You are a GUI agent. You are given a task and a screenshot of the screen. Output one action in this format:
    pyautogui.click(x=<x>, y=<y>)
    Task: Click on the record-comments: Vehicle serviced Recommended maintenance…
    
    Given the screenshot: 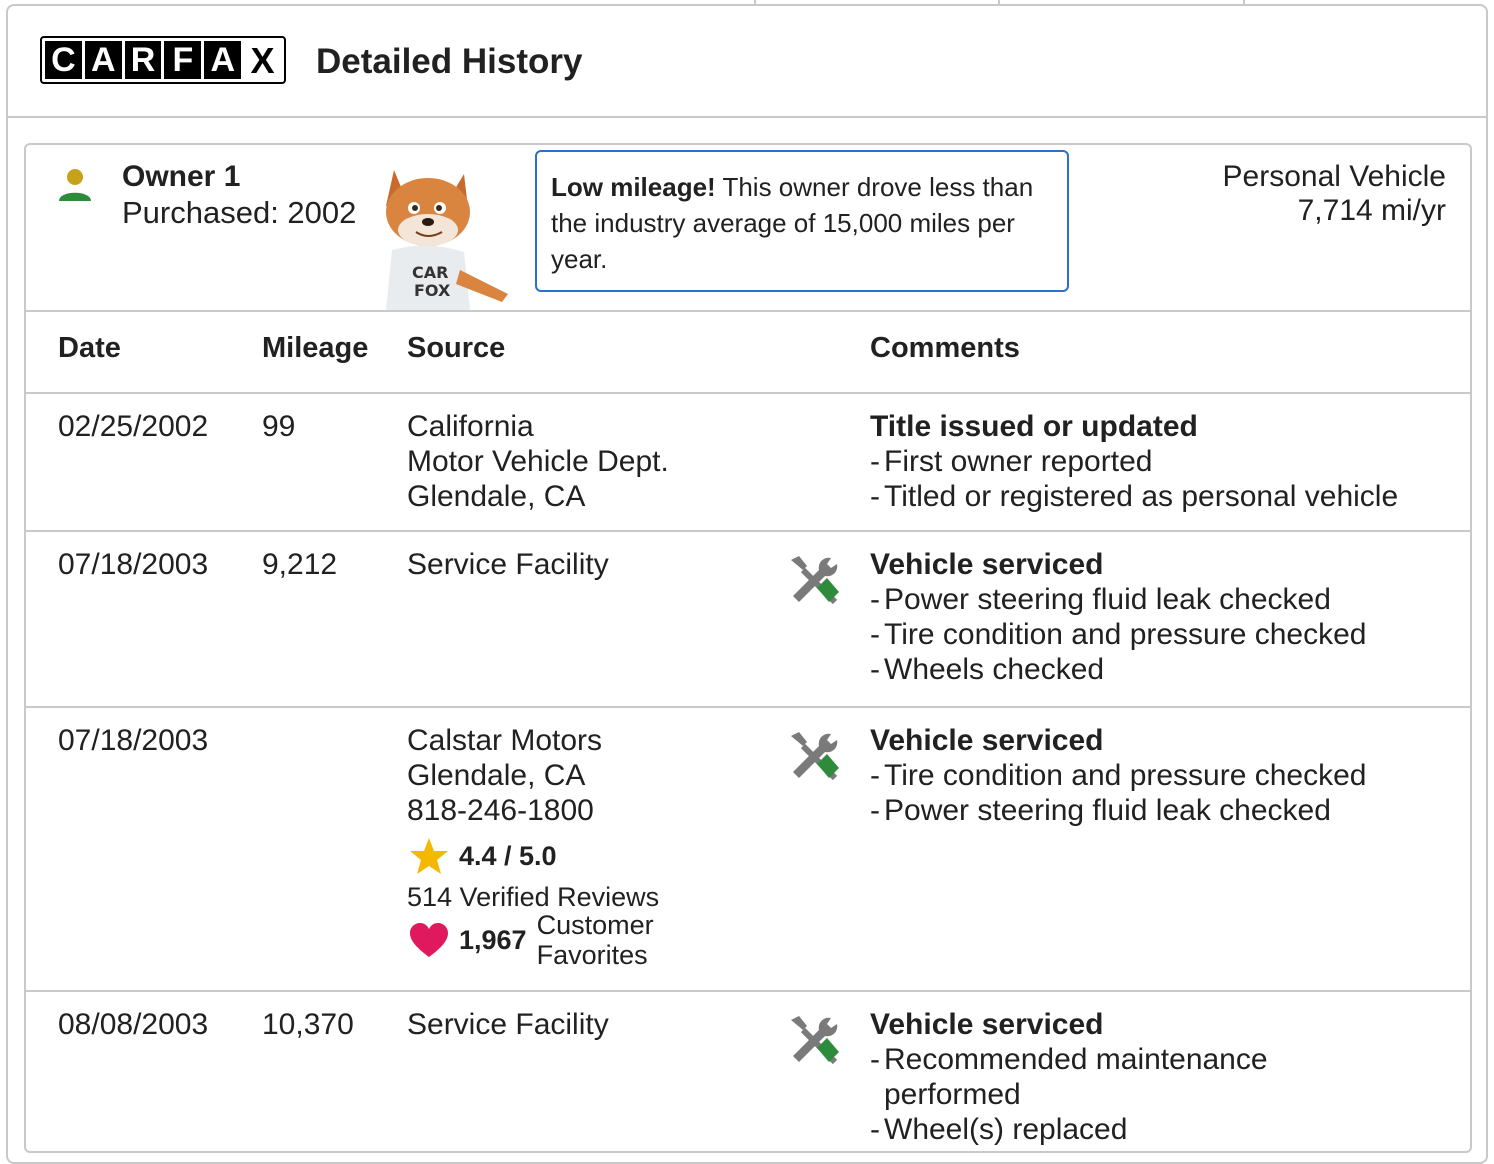 What is the action you would take?
    pyautogui.click(x=1105, y=1077)
    